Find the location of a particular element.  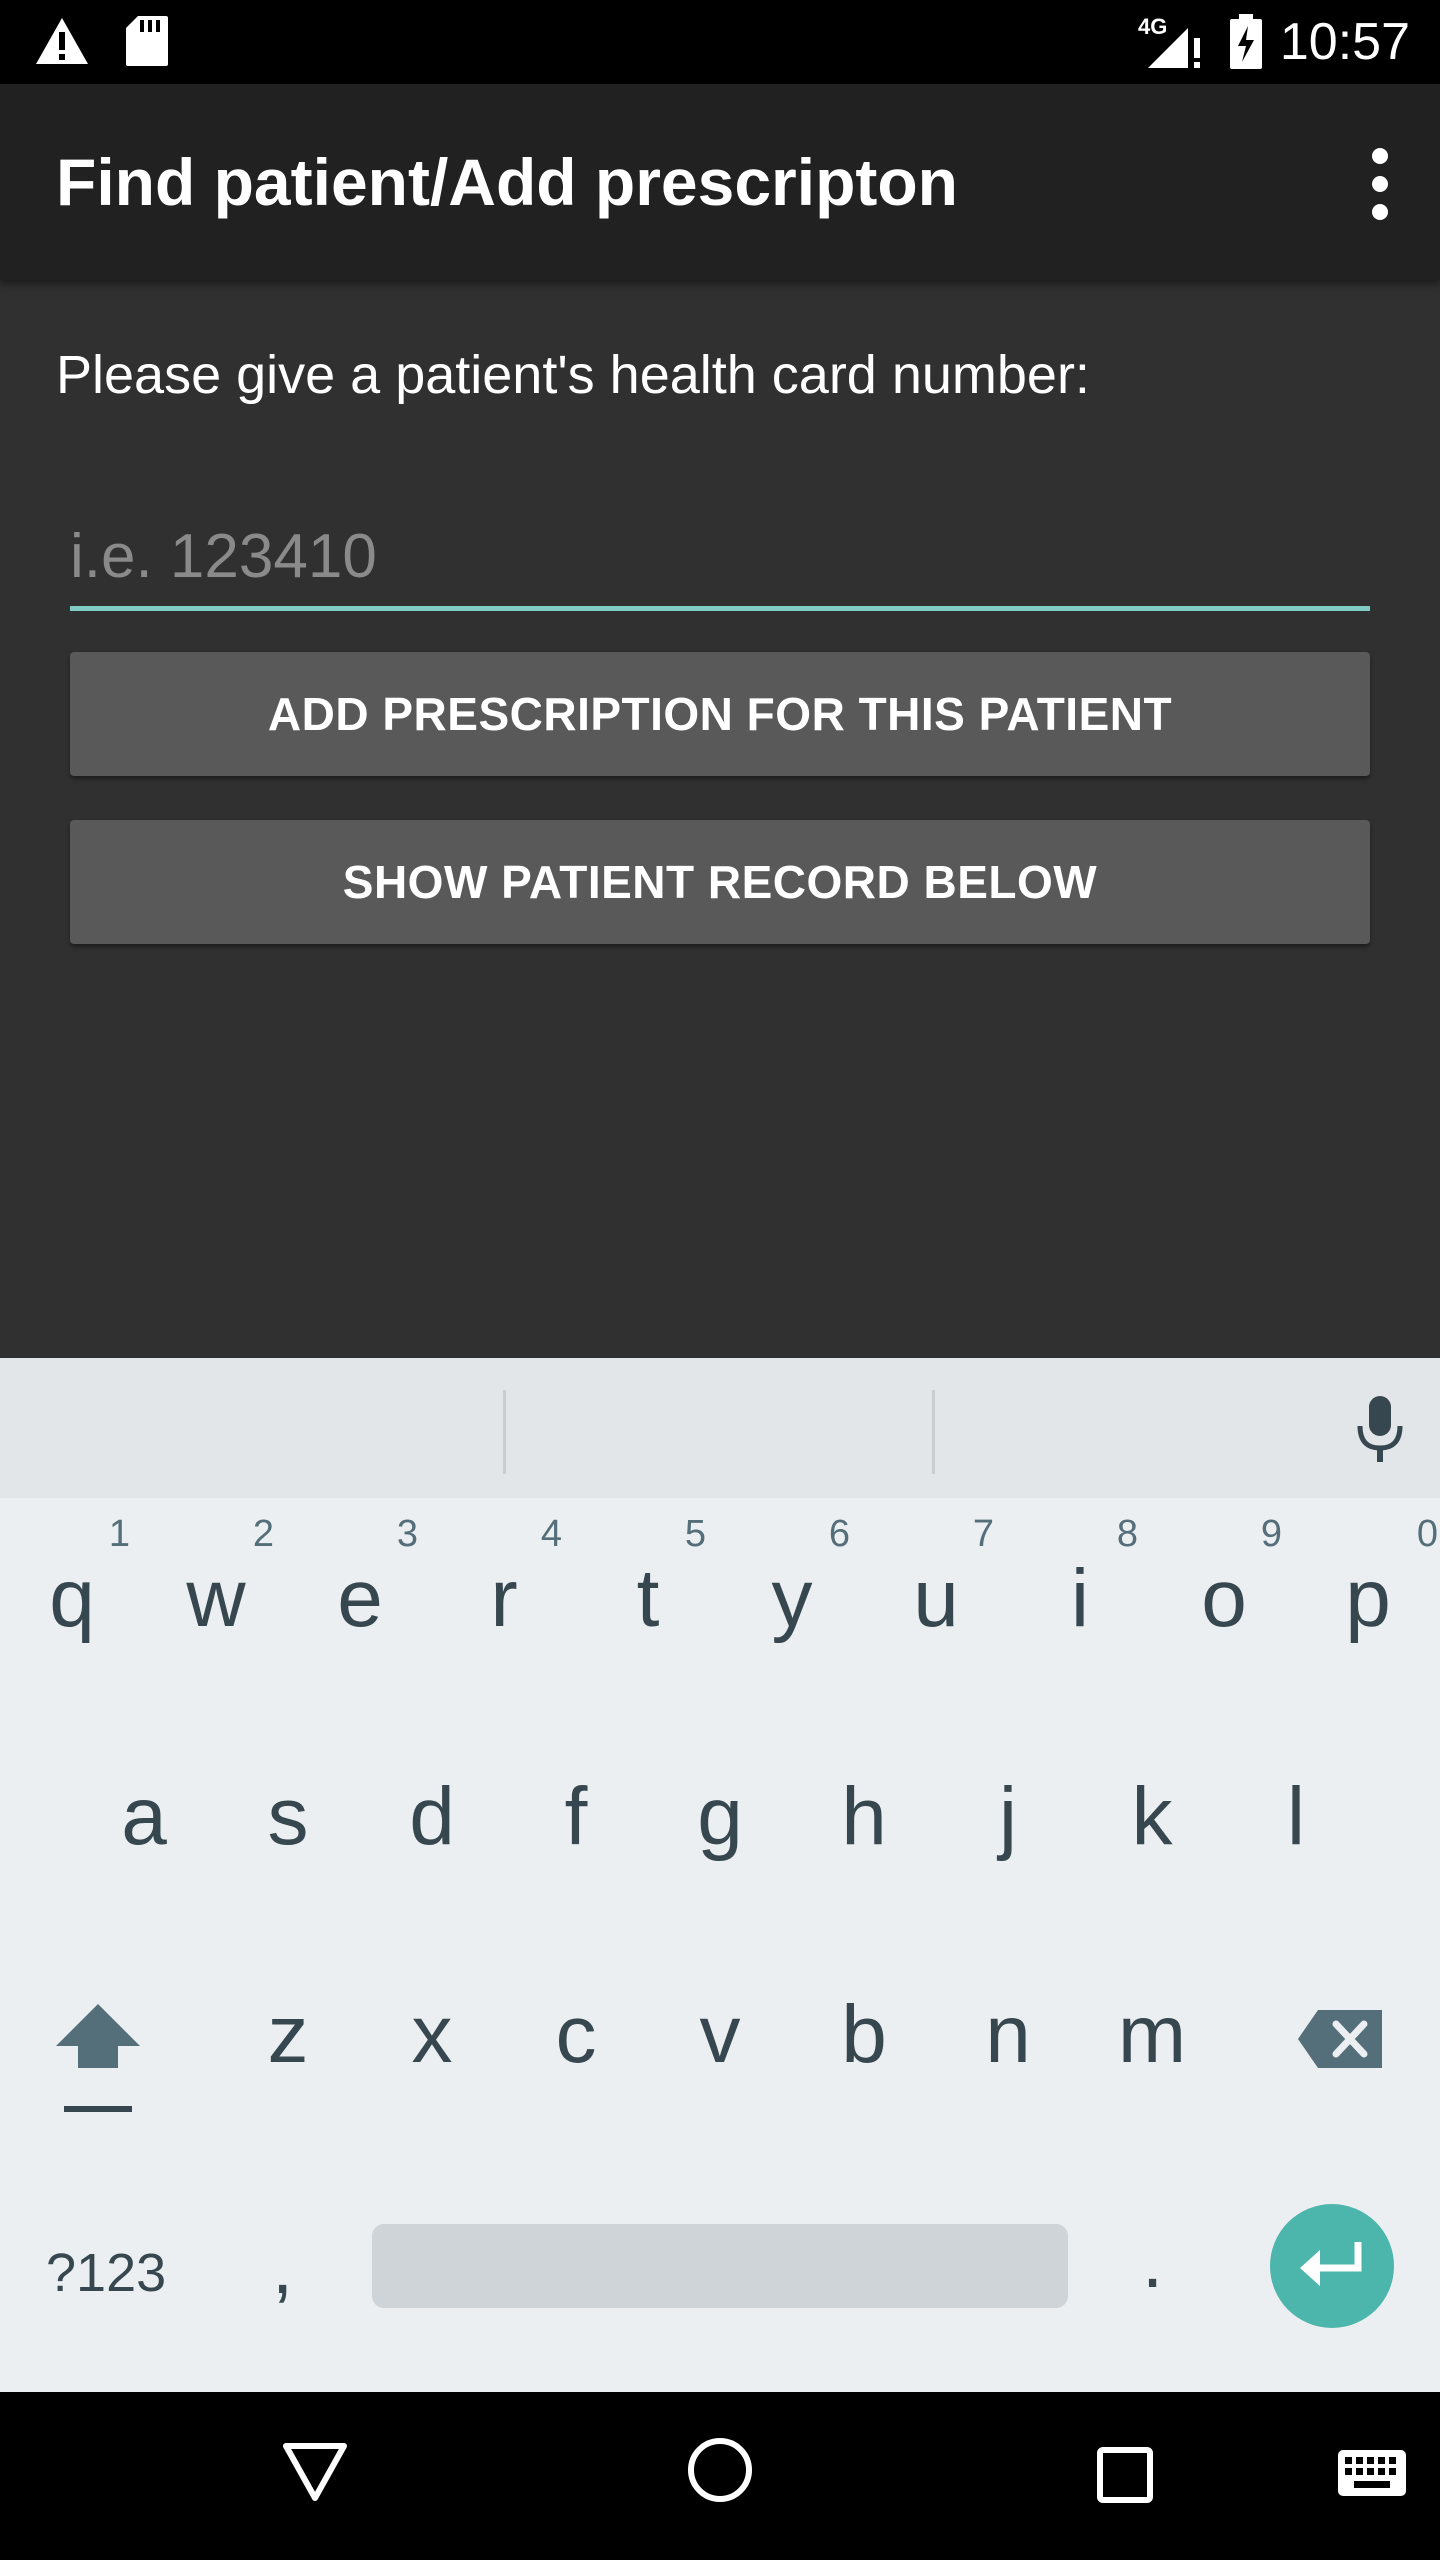

key-b: b is located at coordinates (864, 2040).